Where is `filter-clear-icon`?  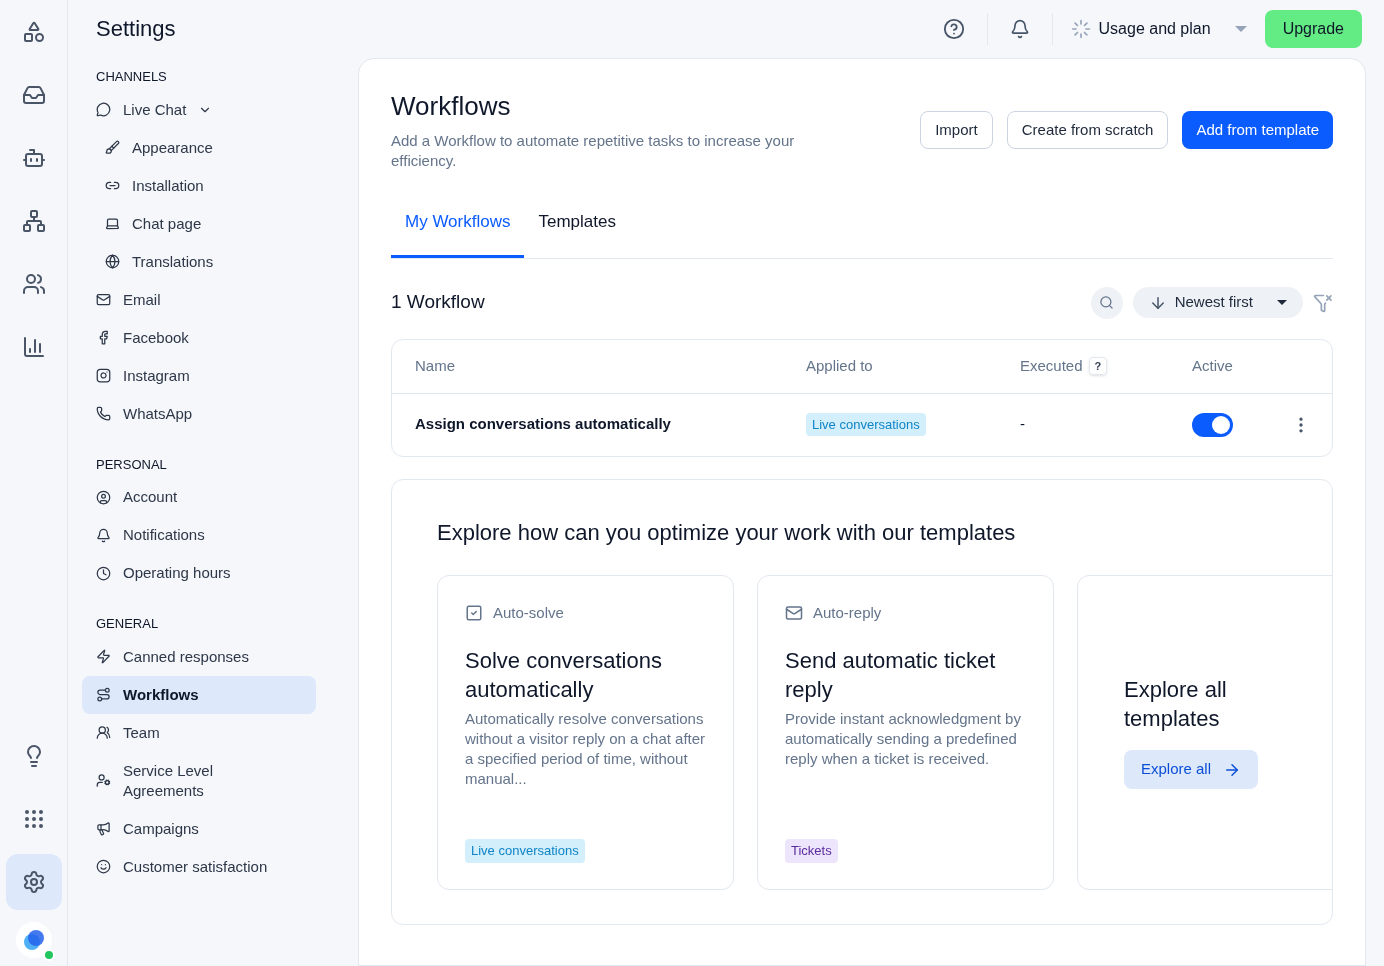 filter-clear-icon is located at coordinates (1323, 302).